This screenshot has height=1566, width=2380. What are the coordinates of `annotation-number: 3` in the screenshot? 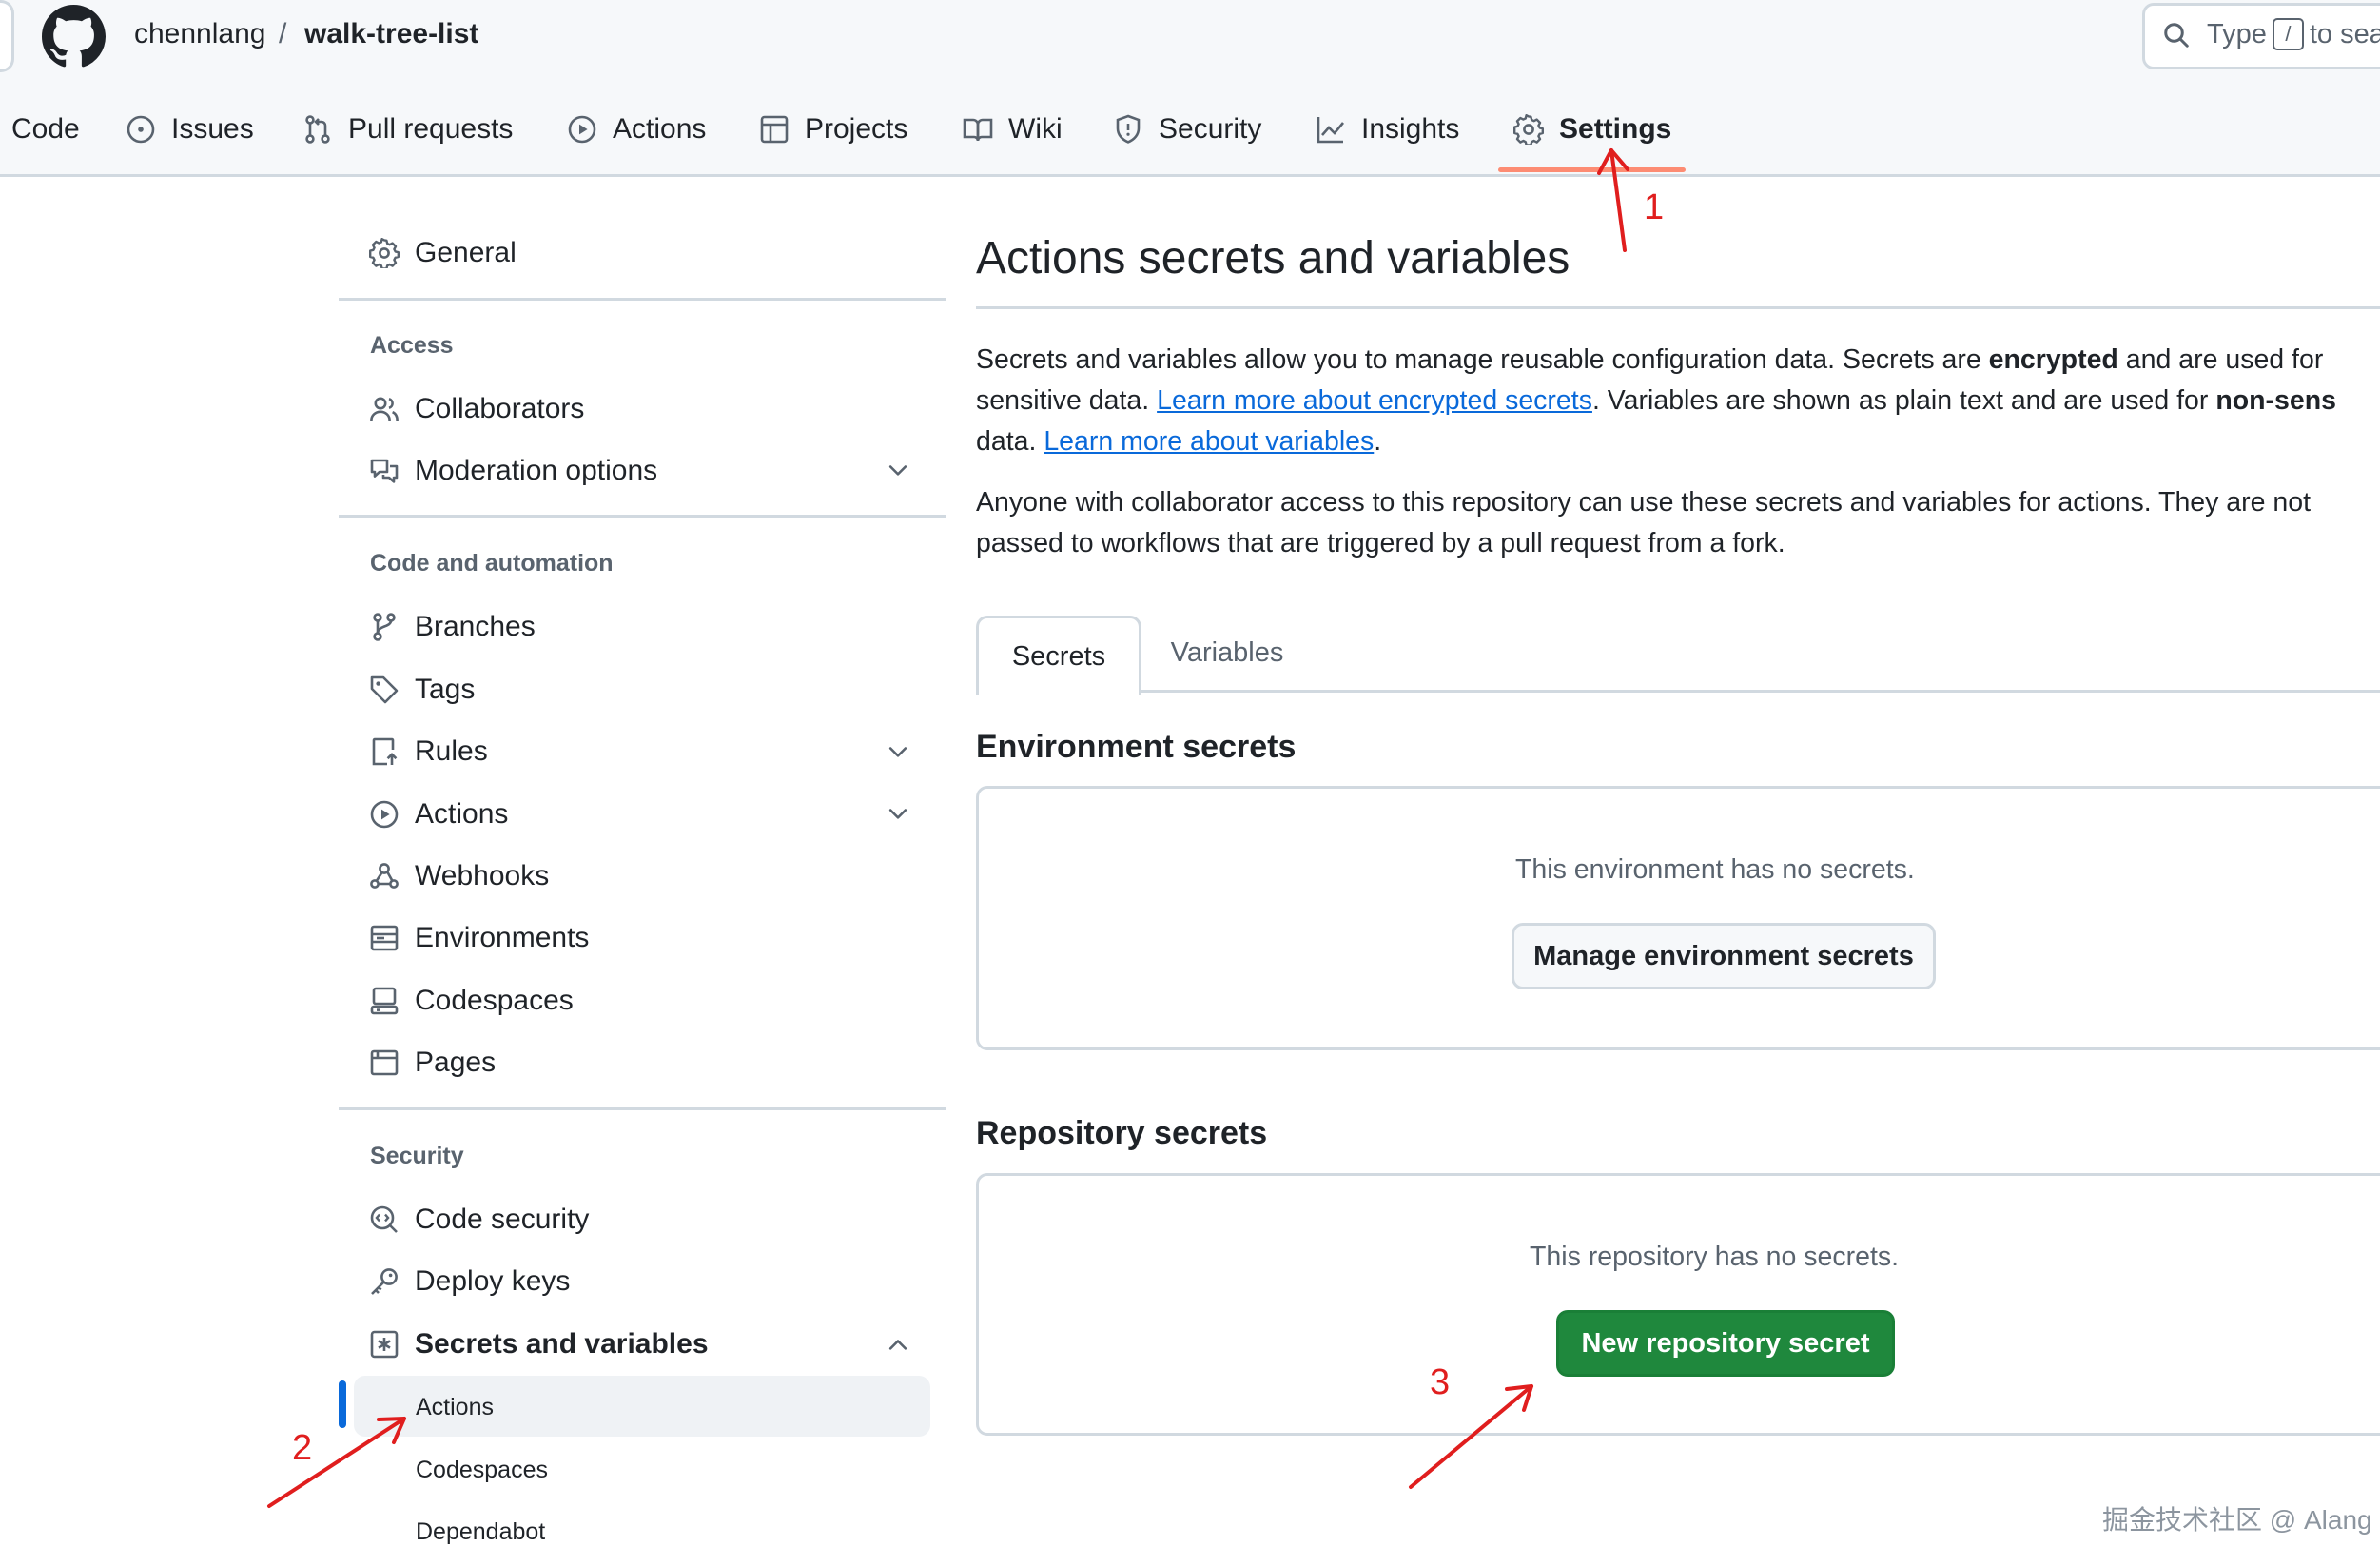 It's located at (1440, 1382).